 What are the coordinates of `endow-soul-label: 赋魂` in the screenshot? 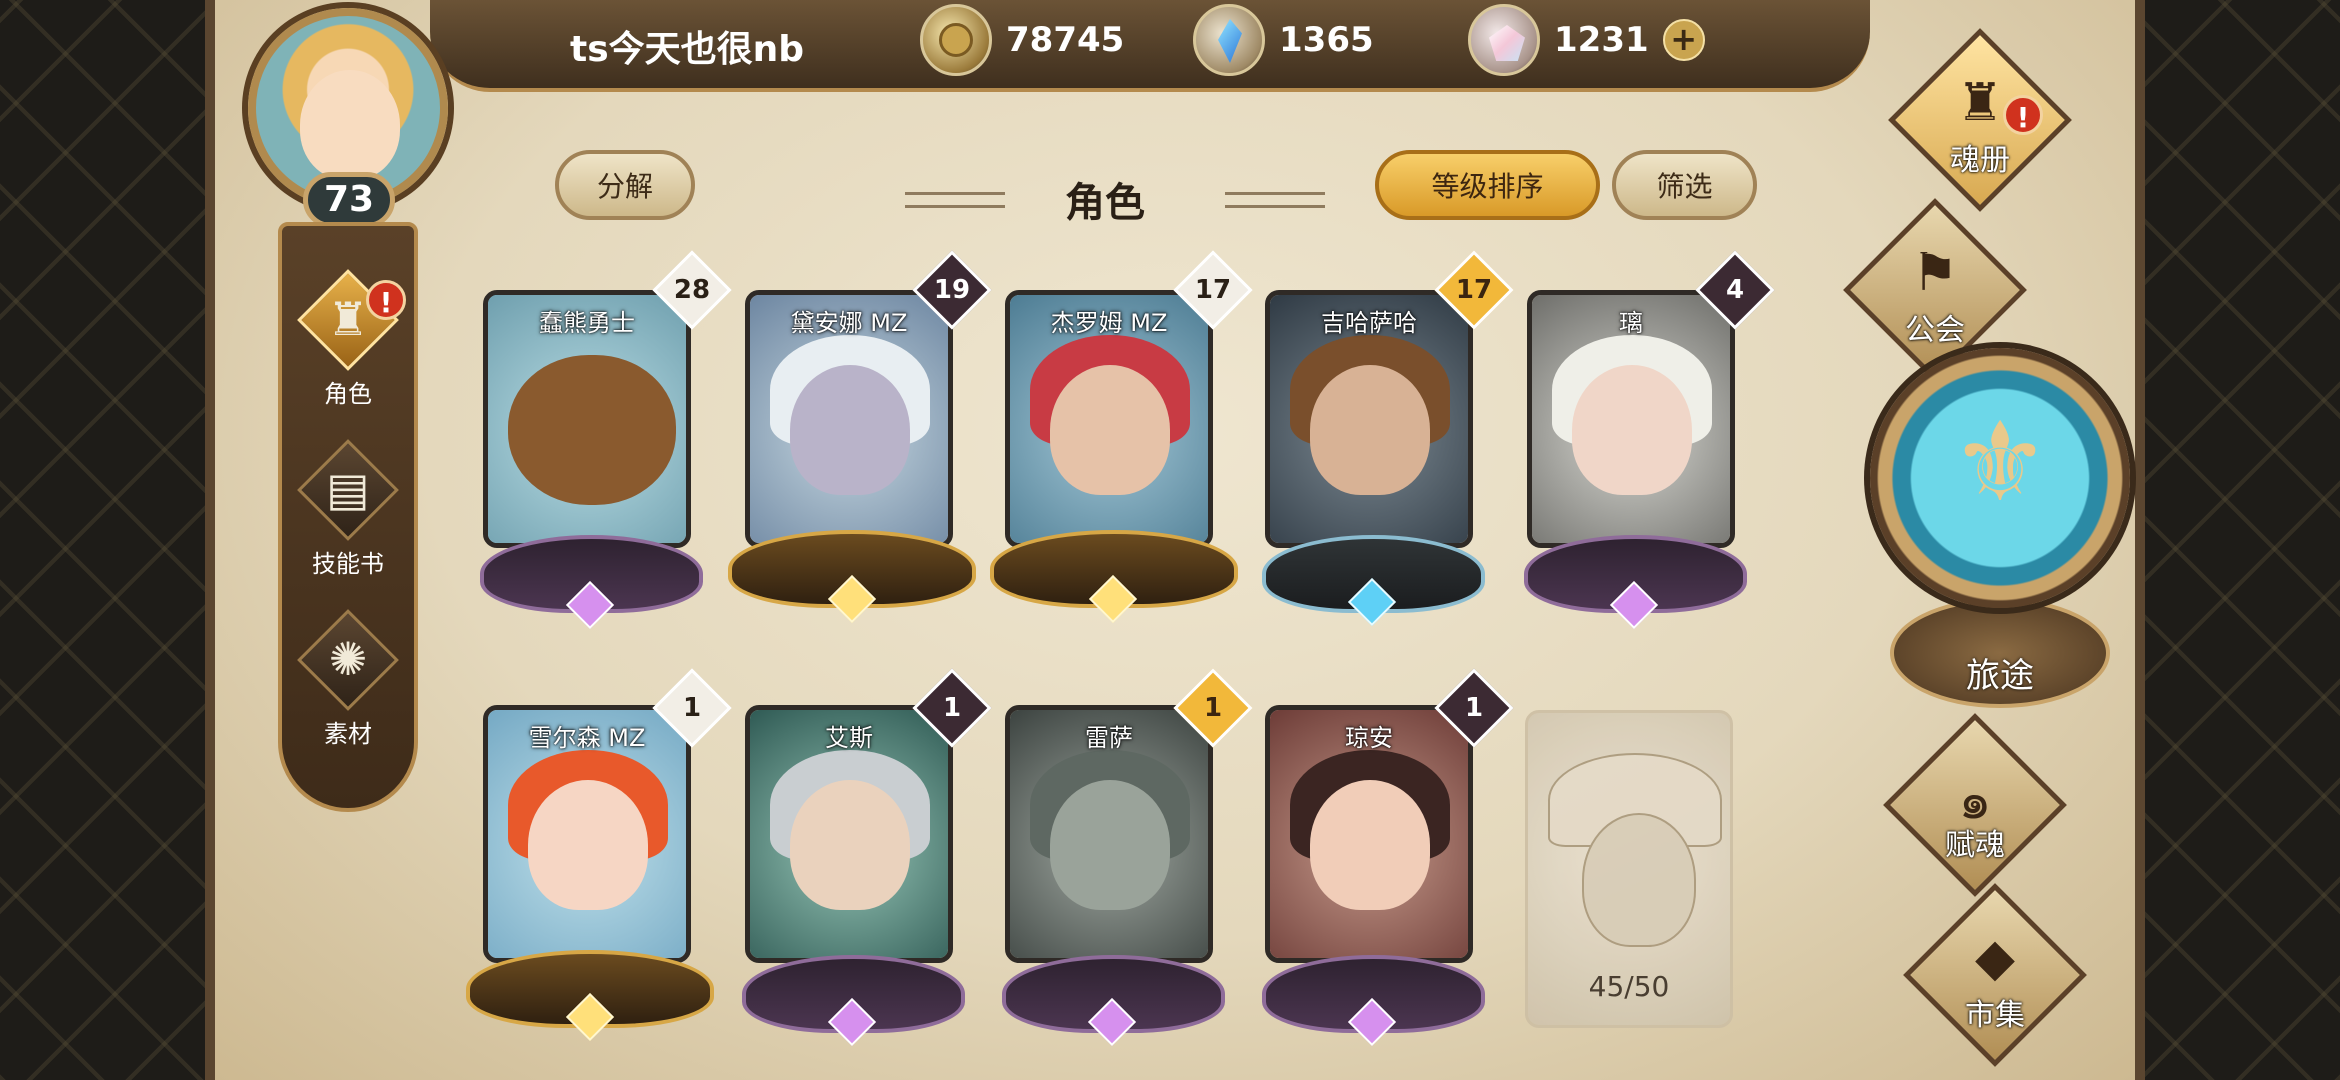 It's located at (1975, 845).